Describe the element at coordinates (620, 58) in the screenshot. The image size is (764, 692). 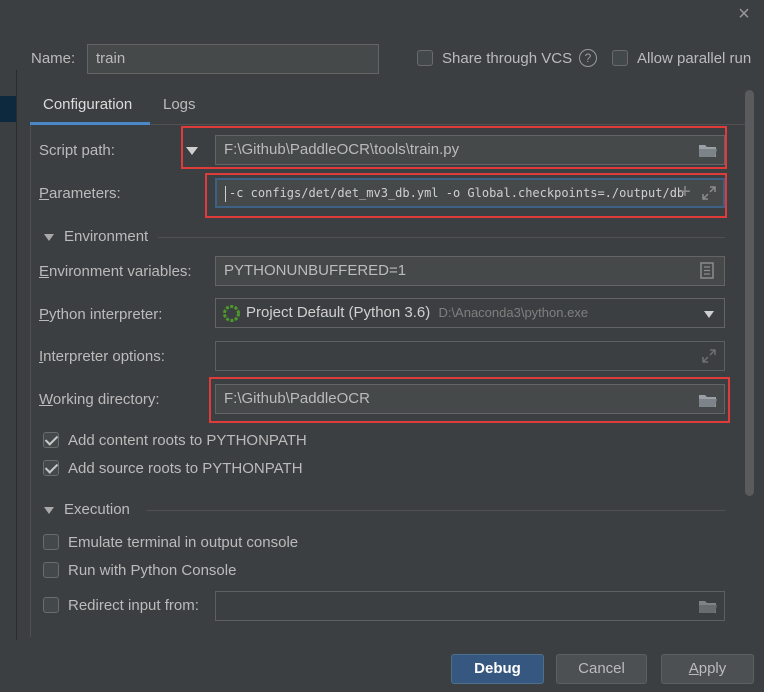
I see `allow-parallel-checkbox` at that location.